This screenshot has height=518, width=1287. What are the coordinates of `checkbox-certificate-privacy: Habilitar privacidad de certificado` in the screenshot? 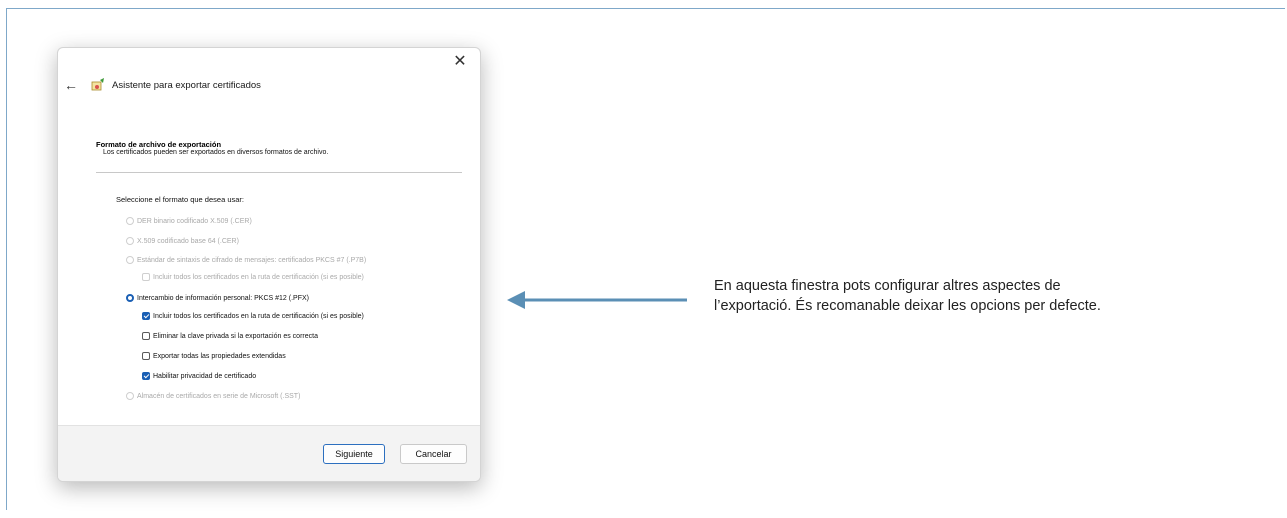 It's located at (199, 376).